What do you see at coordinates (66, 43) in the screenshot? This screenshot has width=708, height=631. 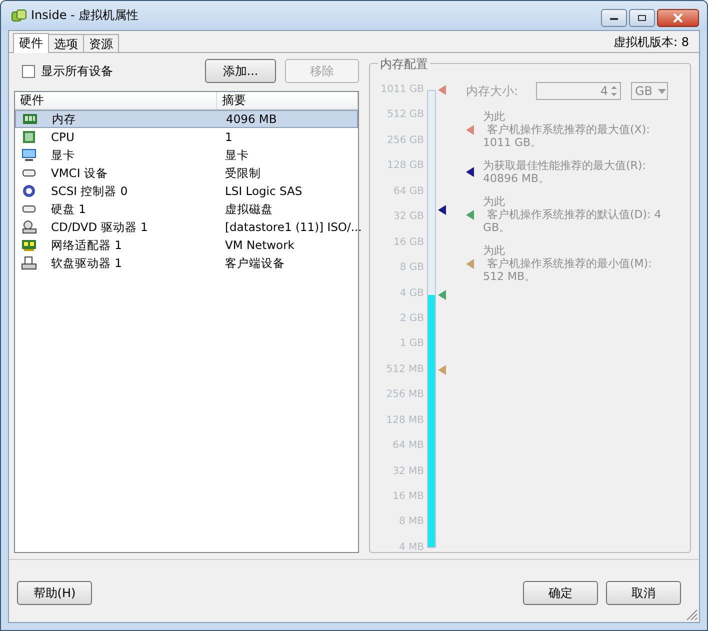 I see `tab: 选项` at bounding box center [66, 43].